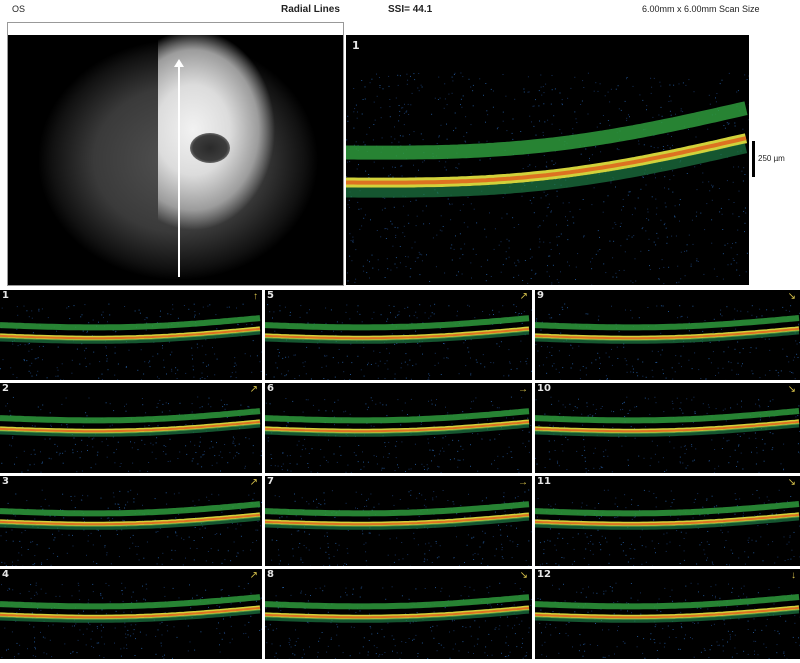  What do you see at coordinates (270, 481) in the screenshot?
I see `scan-number: 7` at bounding box center [270, 481].